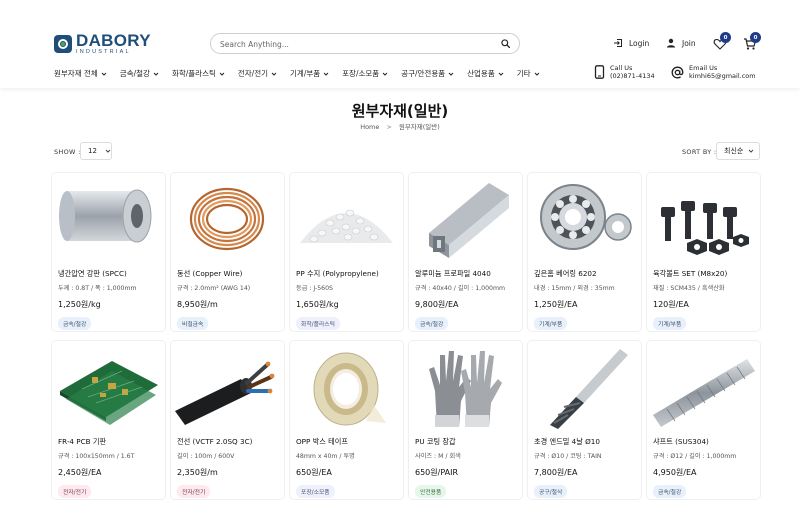 The image size is (800, 516). I want to click on product-price: 4,950원/EA, so click(675, 472).